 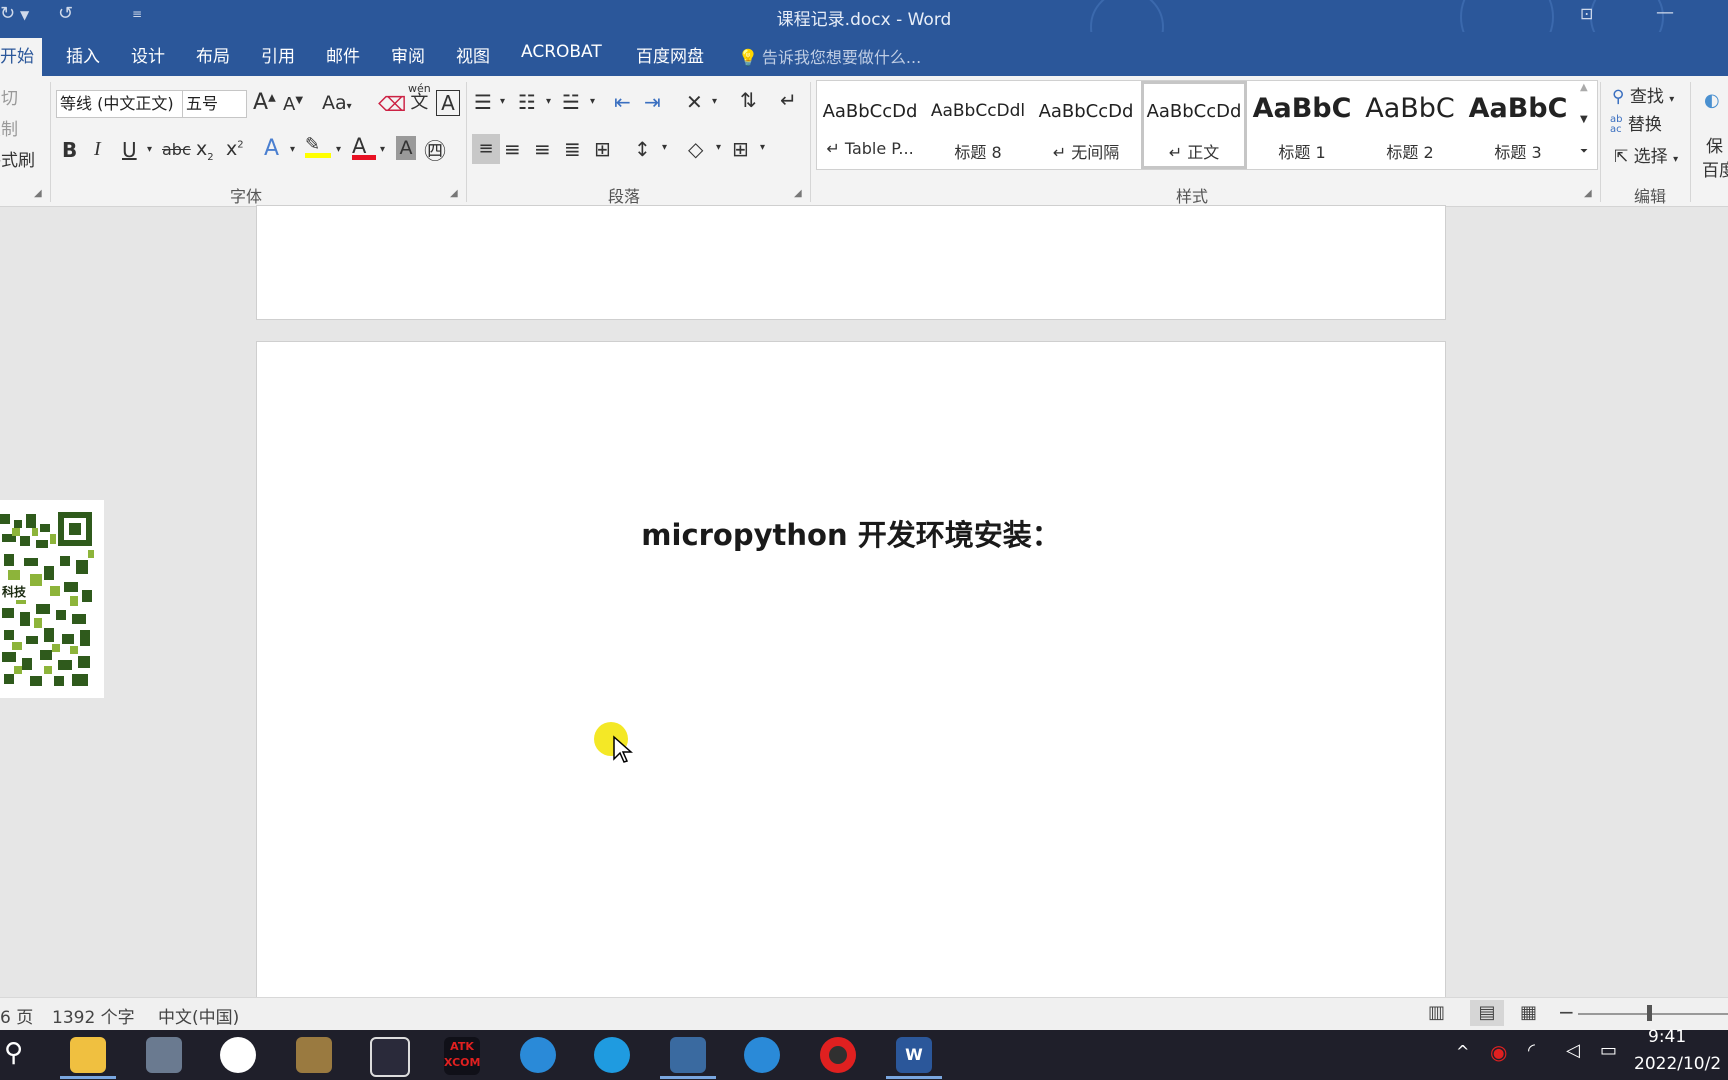 What do you see at coordinates (1086, 125) in the screenshot?
I see `style-no-spacing: AaBbCcDd ↵ 无间隔` at bounding box center [1086, 125].